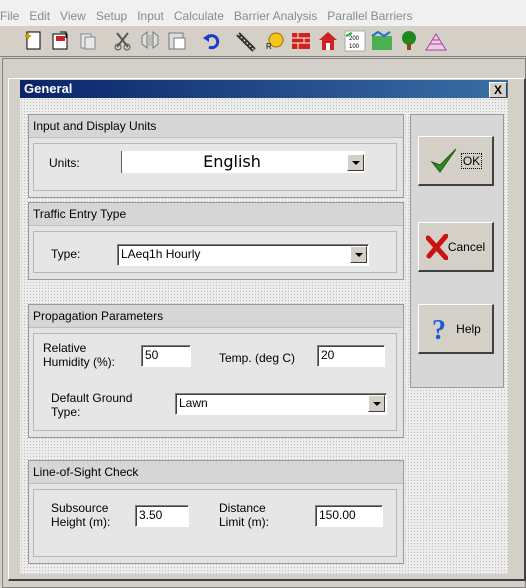 This screenshot has height=588, width=526. Describe the element at coordinates (152, 355) in the screenshot. I see `humidity-value: 50` at that location.